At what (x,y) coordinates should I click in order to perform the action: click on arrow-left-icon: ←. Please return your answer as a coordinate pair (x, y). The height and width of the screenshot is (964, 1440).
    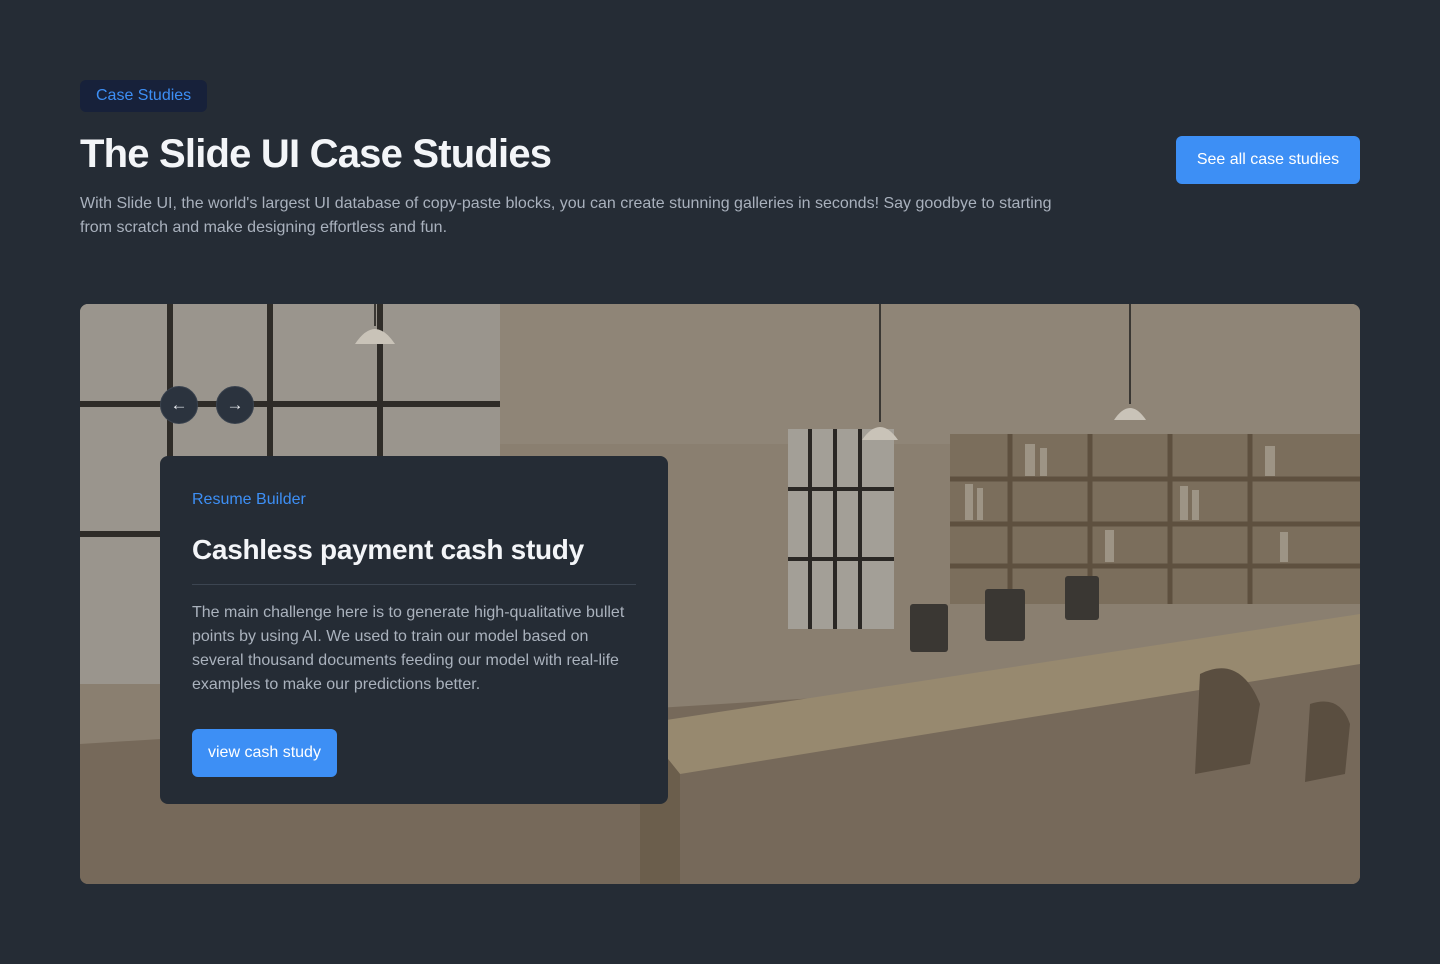
    Looking at the image, I should click on (179, 404).